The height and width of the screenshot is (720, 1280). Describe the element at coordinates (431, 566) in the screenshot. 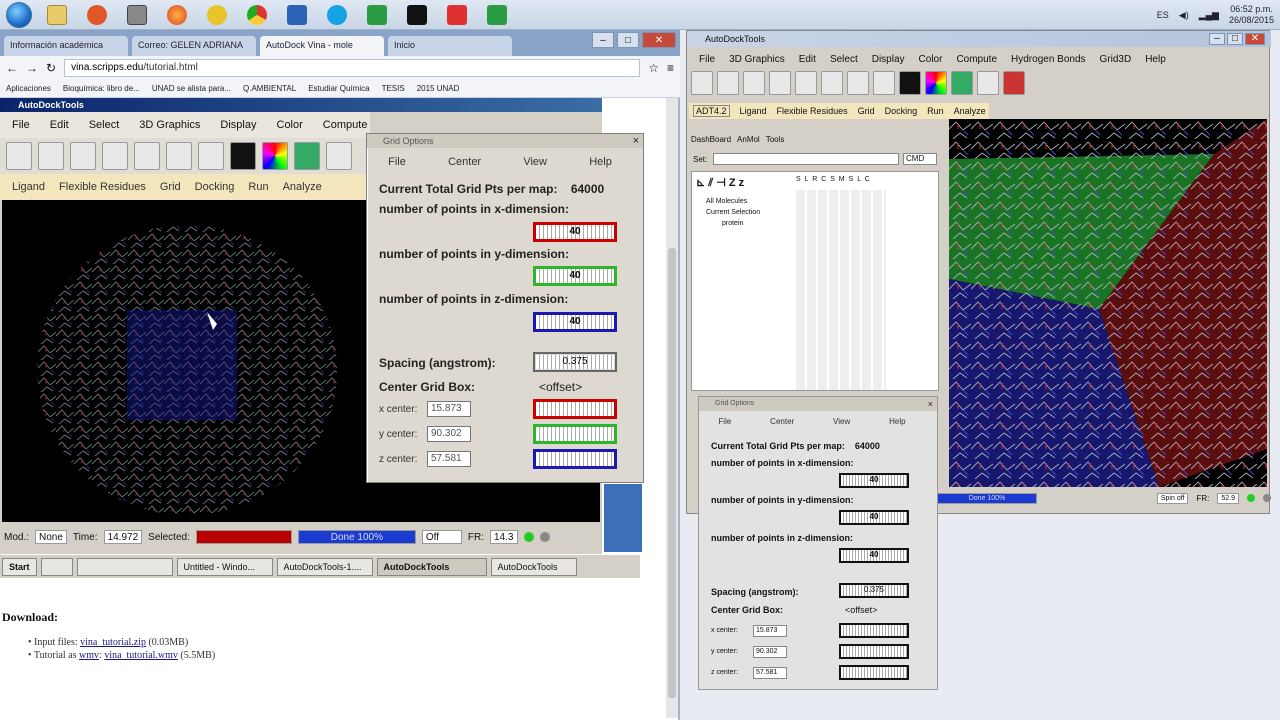

I see `xp-task-active: AutoDockTools` at that location.